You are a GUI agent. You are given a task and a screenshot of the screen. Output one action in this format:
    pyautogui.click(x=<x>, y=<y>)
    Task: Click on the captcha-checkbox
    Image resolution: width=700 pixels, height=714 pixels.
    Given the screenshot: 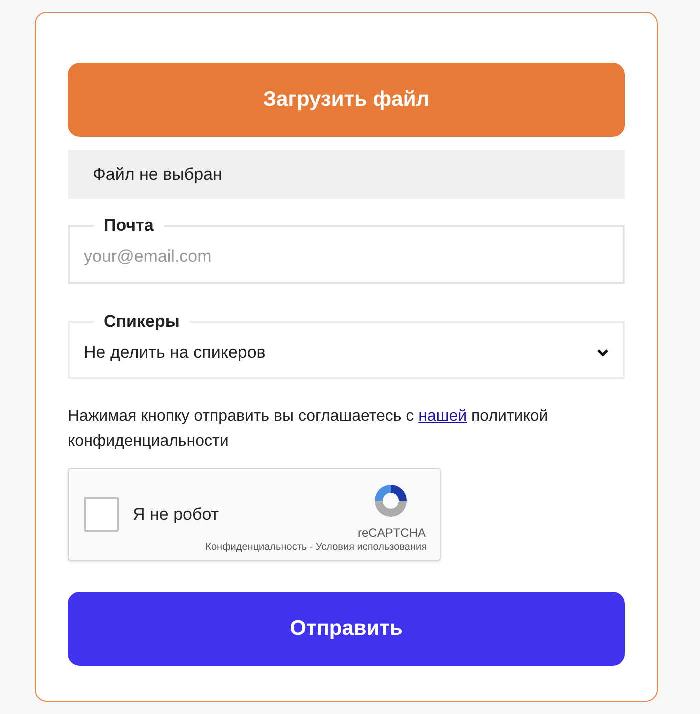 What is the action you would take?
    pyautogui.click(x=101, y=514)
    